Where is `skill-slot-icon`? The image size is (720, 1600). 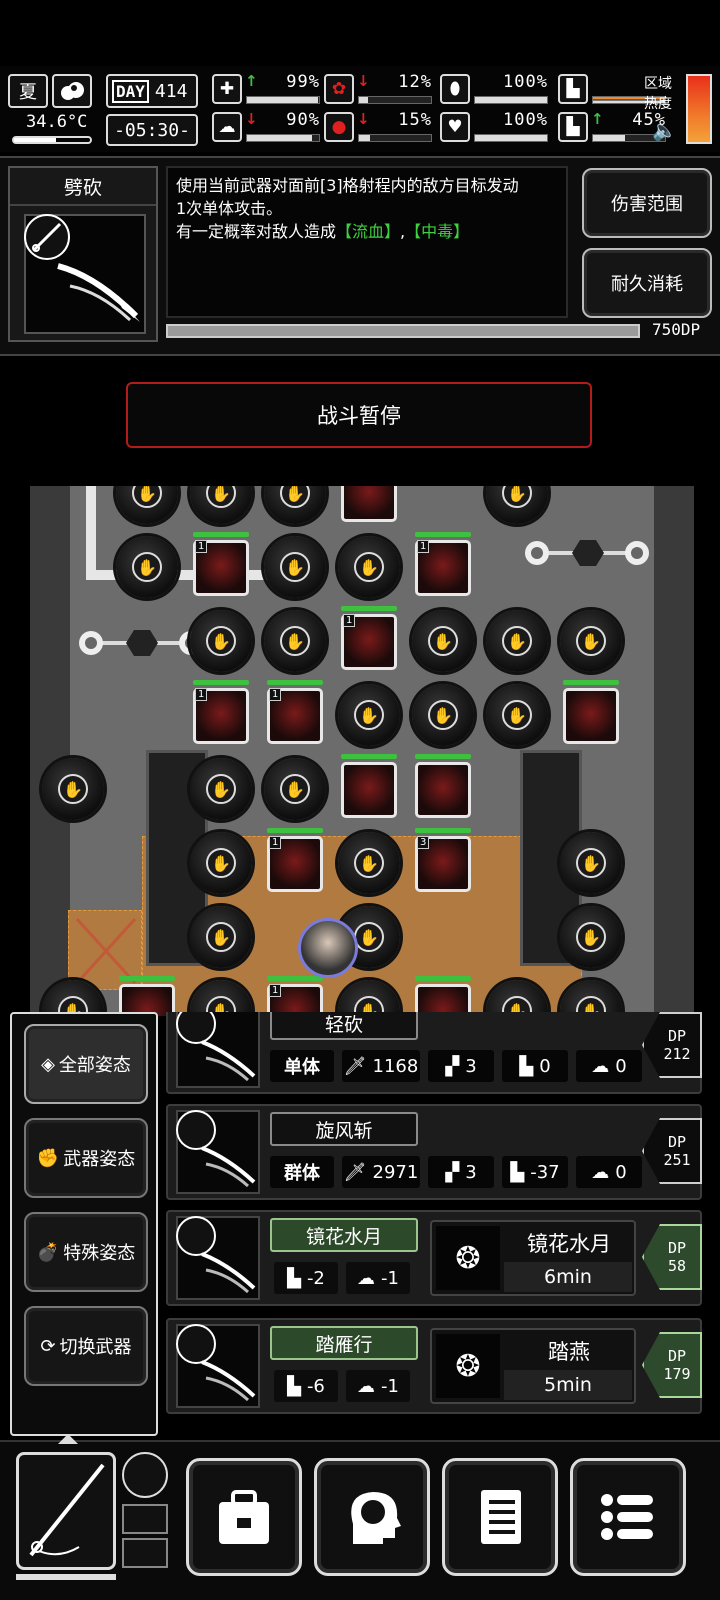
skill-slot-icon is located at coordinates (145, 1475).